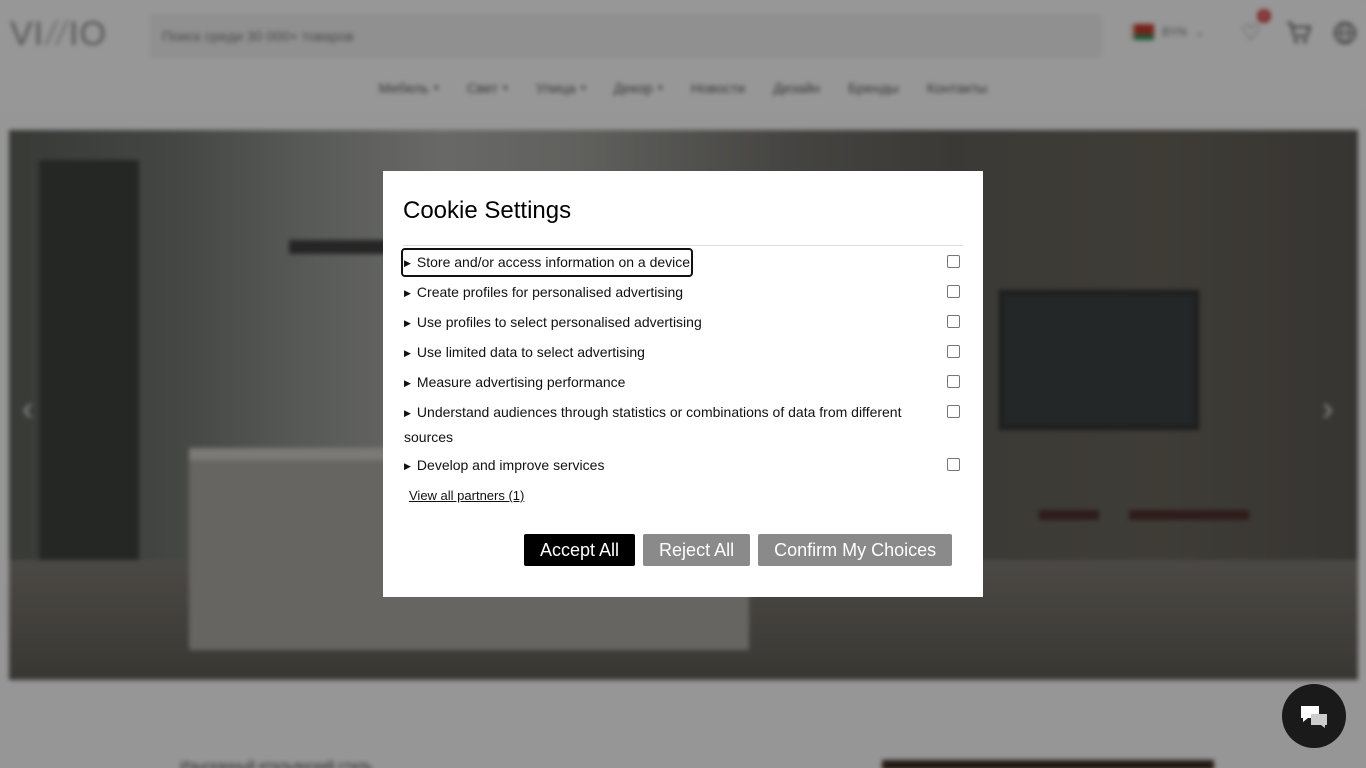 This screenshot has width=1366, height=768. I want to click on reject-all-button: Reject All, so click(697, 550).